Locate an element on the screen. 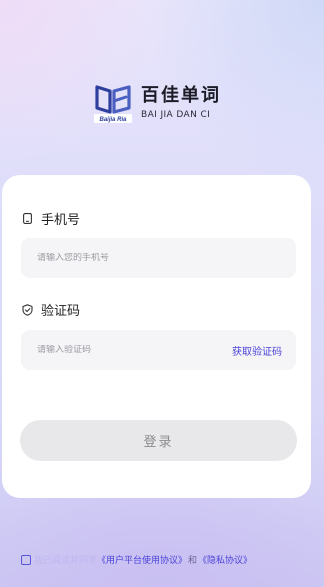 This screenshot has width=324, height=587. user-agreement-link: 《用户平台使用协议》 is located at coordinates (142, 559).